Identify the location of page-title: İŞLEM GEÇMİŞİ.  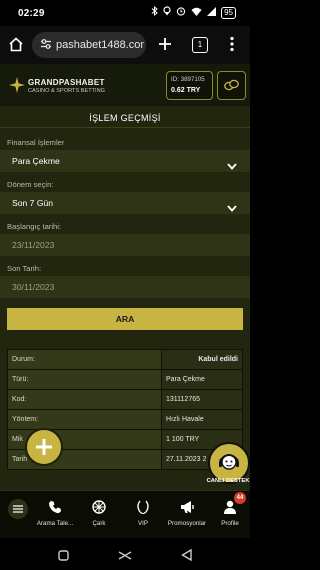
(125, 118).